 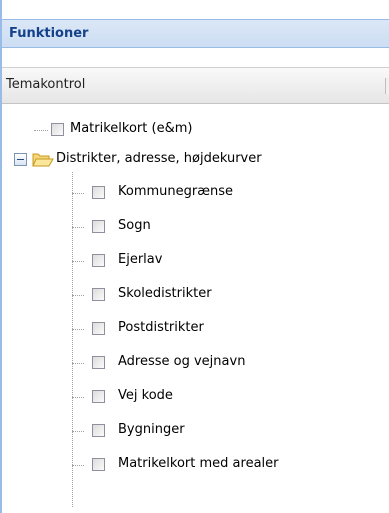 What do you see at coordinates (195, 85) in the screenshot?
I see `theme-control-header: Temakontrol` at bounding box center [195, 85].